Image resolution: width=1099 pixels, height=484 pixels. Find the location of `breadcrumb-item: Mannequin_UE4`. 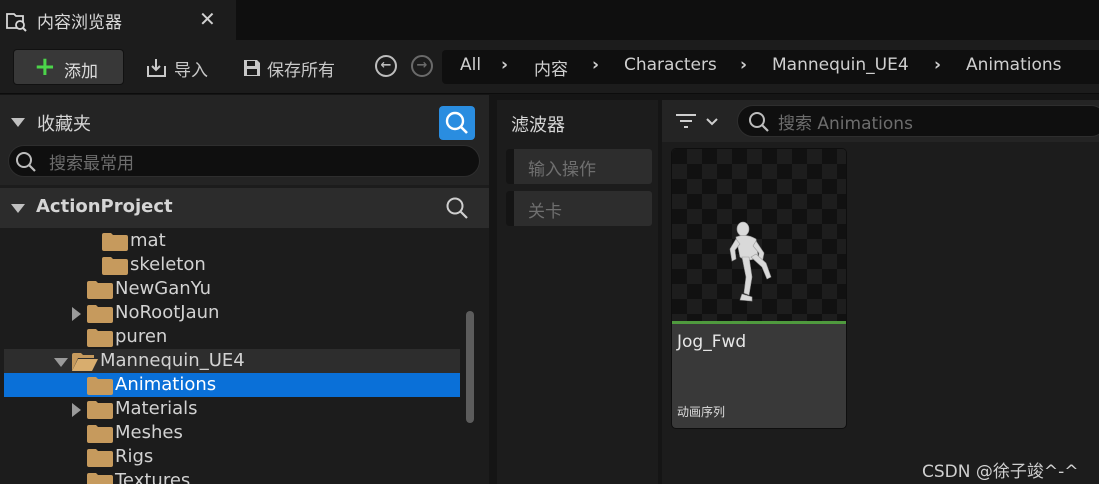

breadcrumb-item: Mannequin_UE4 is located at coordinates (840, 65).